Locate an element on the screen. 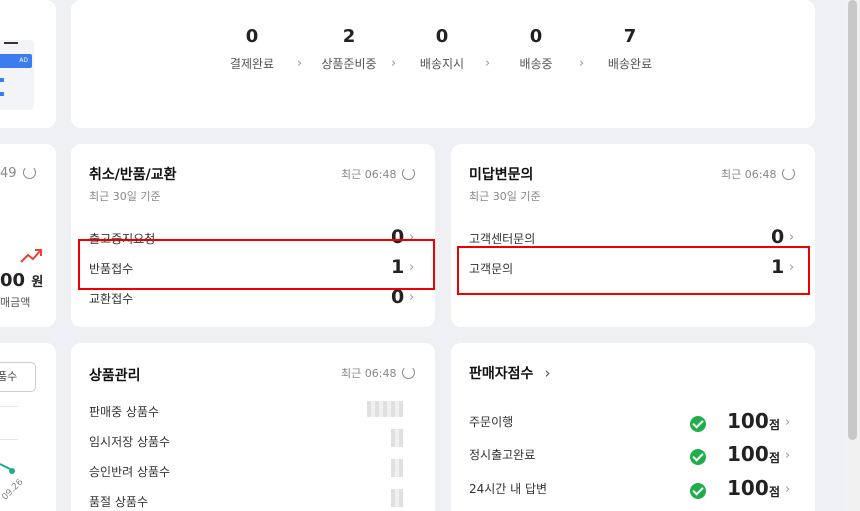  order-step-label: 배송중 is located at coordinates (536, 64).